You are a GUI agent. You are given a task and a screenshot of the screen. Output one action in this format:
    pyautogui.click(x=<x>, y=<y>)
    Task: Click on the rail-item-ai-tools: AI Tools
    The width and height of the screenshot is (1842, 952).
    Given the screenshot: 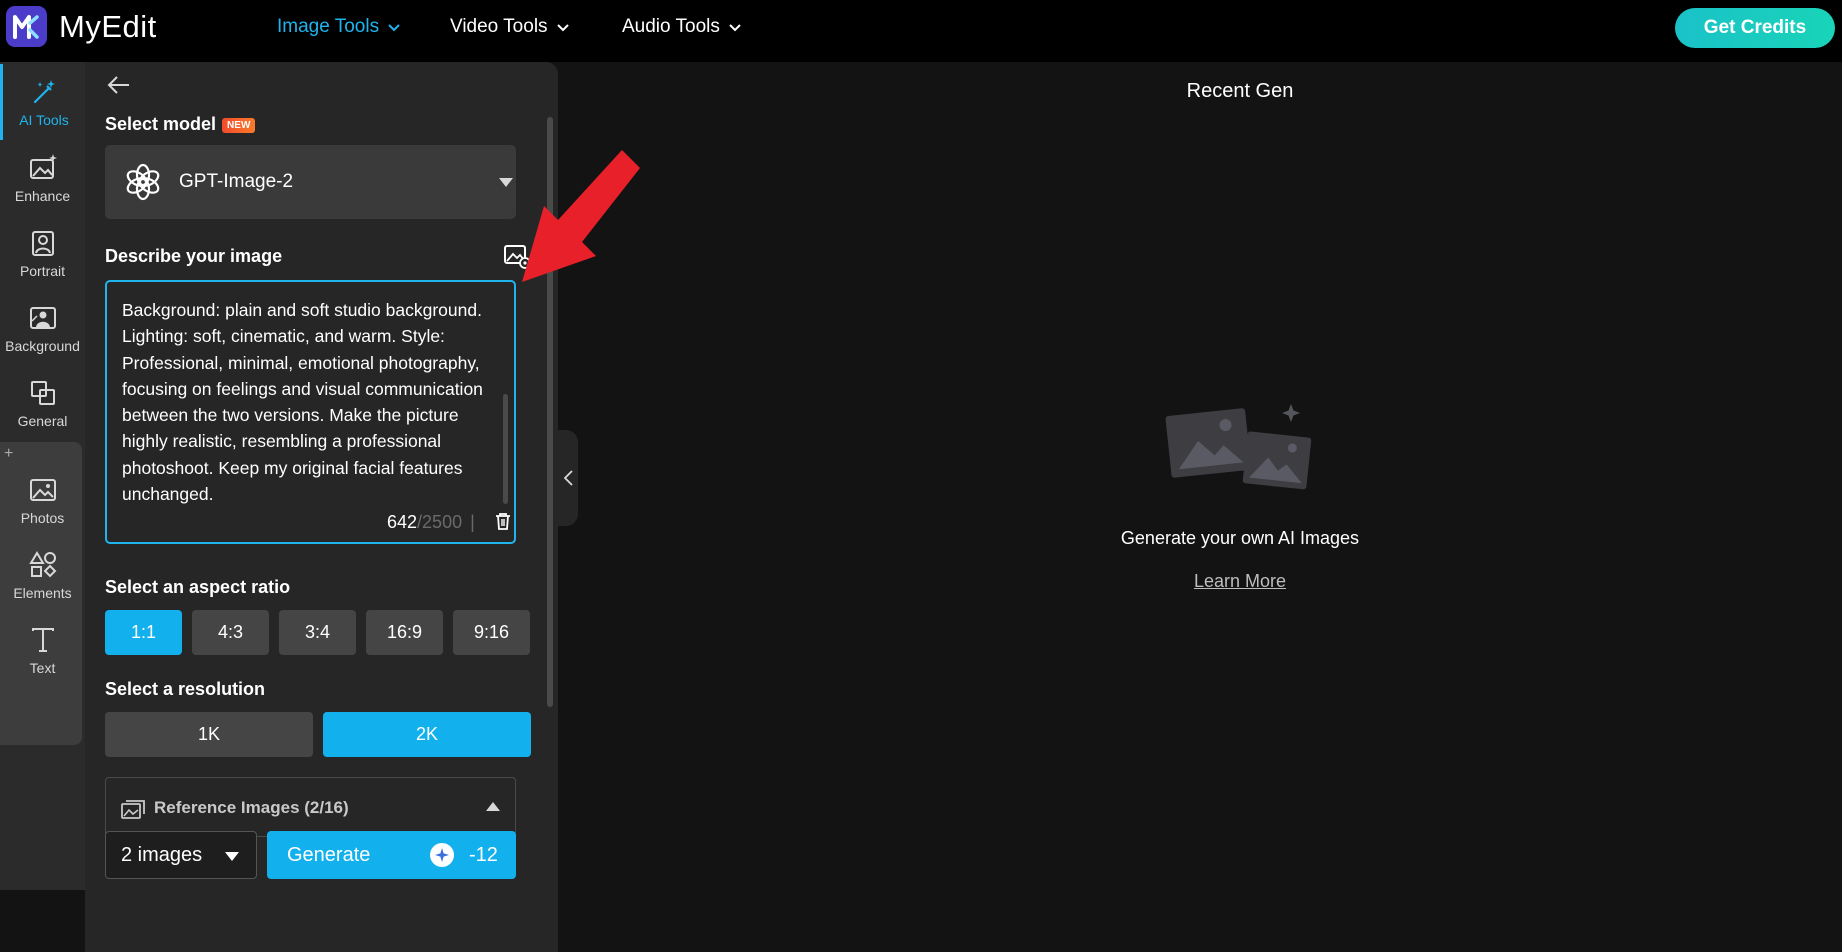 What is the action you would take?
    pyautogui.click(x=42, y=102)
    